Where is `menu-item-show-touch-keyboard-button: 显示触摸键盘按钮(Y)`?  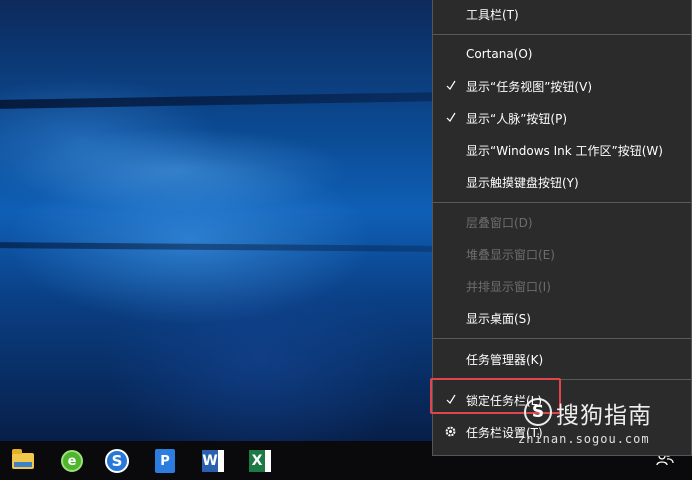
menu-item-show-touch-keyboard-button: 显示触摸键盘按钮(Y) is located at coordinates (562, 182).